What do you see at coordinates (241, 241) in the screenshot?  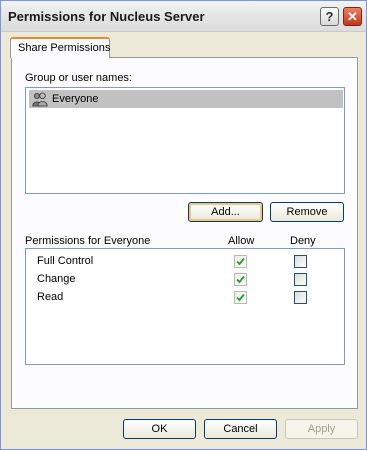 I see `allow-column-header: Allow` at bounding box center [241, 241].